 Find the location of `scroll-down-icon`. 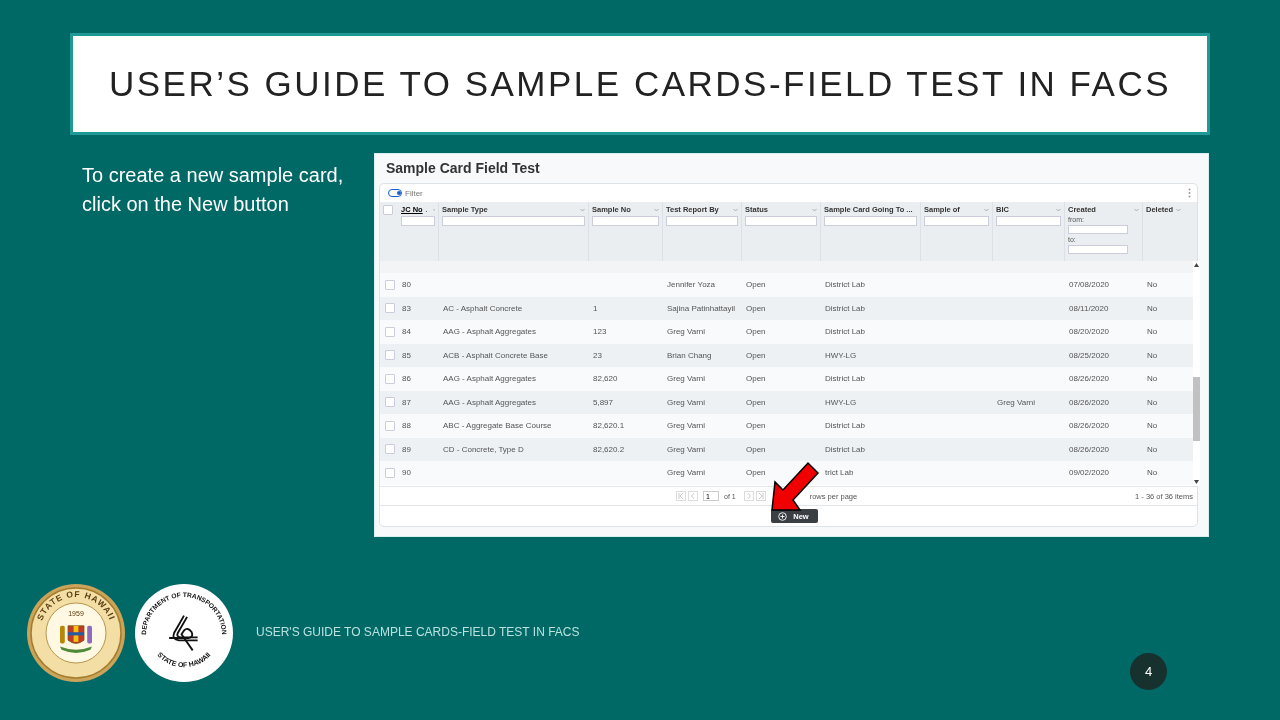

scroll-down-icon is located at coordinates (1196, 482).